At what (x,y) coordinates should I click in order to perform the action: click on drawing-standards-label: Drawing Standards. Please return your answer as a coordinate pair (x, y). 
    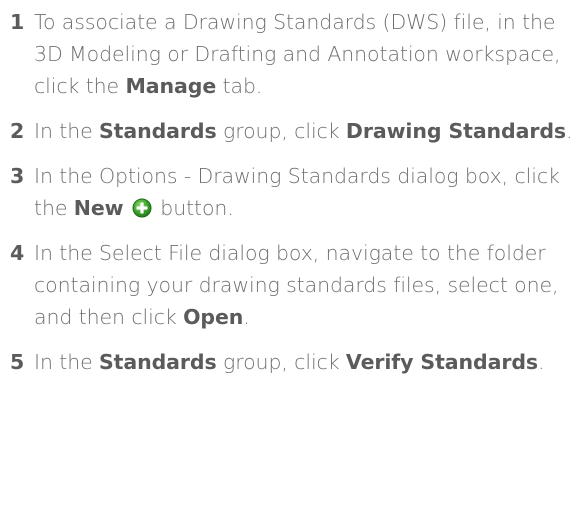
    Looking at the image, I should click on (456, 131).